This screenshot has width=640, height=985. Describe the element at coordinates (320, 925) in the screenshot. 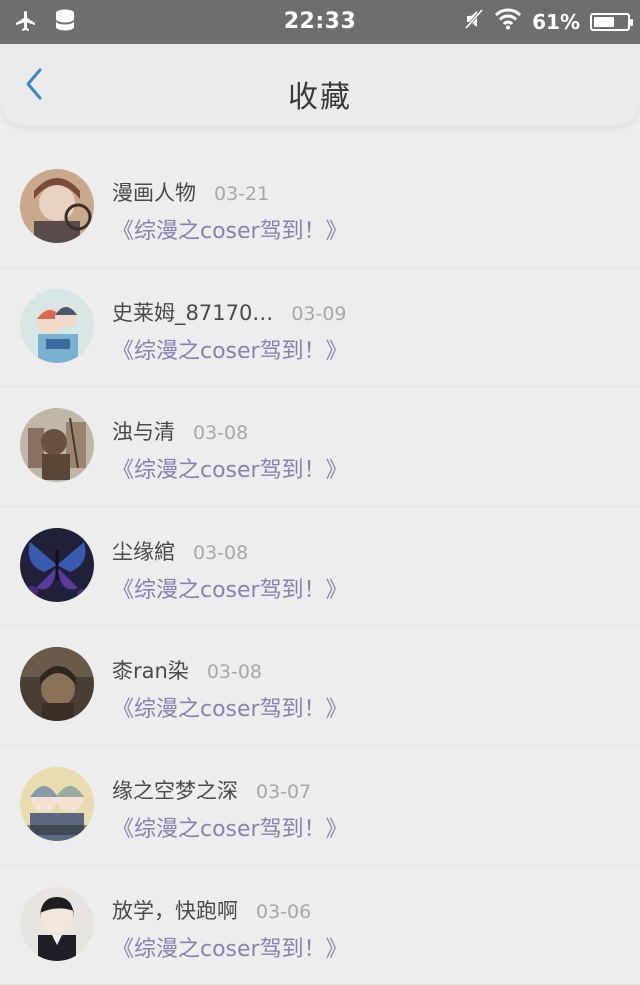

I see `list-item: 放学，快跑啊 03-06 《综漫之coser驾到！》` at that location.